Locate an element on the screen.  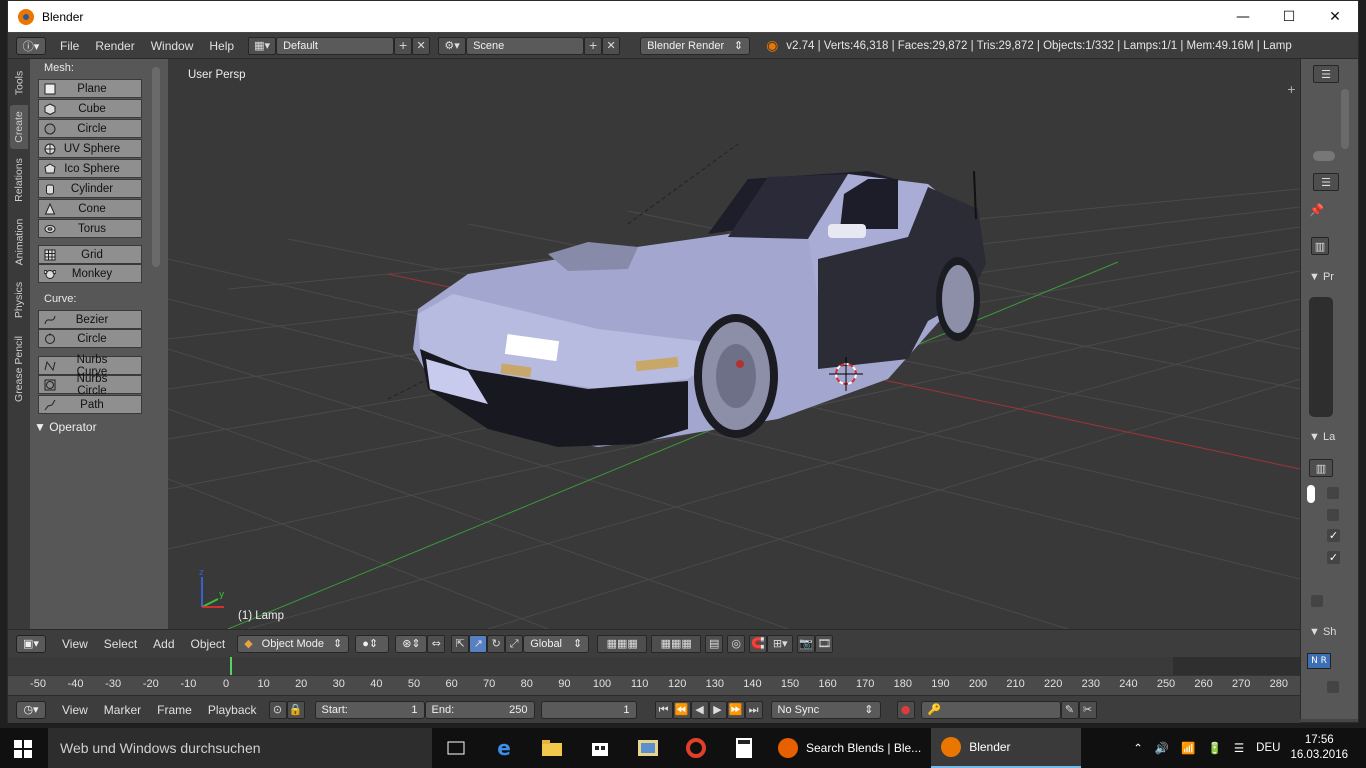
add-curve-circle-button: Circle is located at coordinates (90, 338).